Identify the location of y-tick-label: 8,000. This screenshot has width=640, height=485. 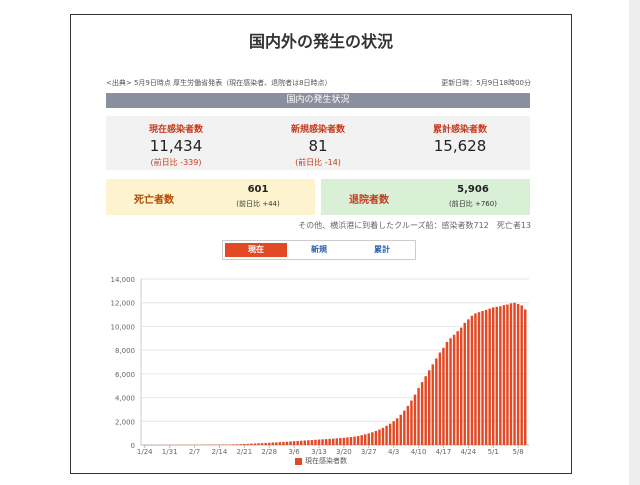
(125, 351).